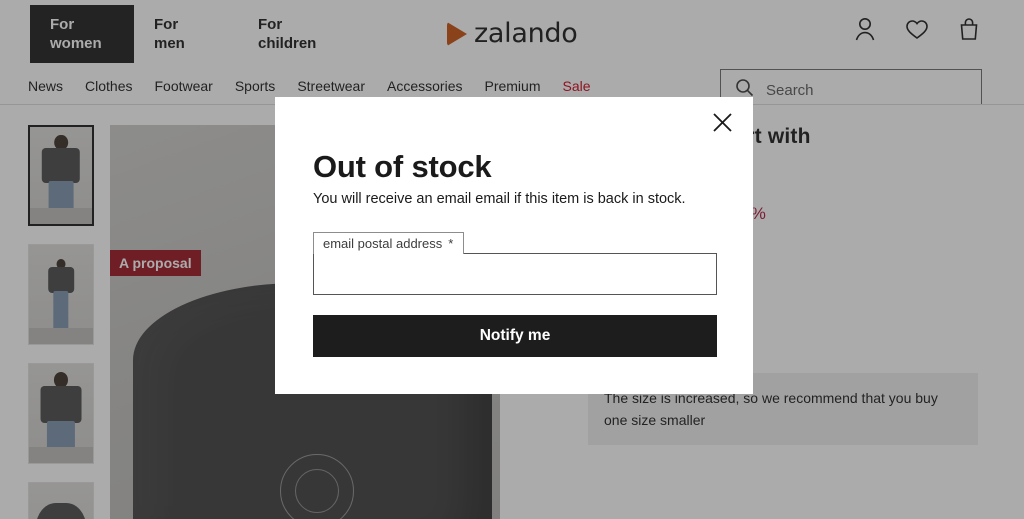  Describe the element at coordinates (402, 166) in the screenshot. I see `modal-title: Out of stock` at that location.